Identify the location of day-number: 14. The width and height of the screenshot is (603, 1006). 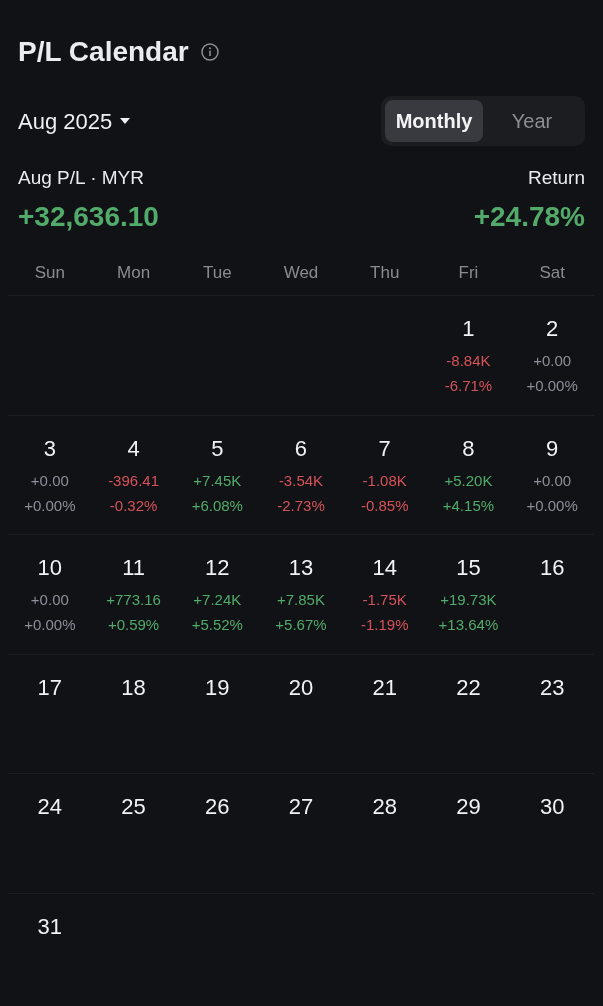
(384, 568).